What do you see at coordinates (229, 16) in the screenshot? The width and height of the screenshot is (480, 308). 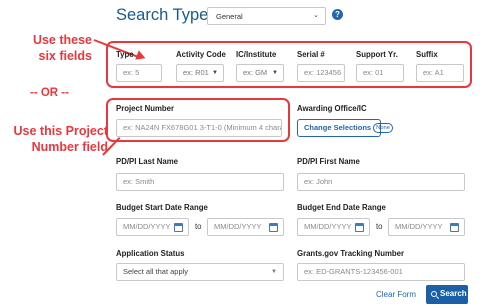 I see `search-type-value: General` at bounding box center [229, 16].